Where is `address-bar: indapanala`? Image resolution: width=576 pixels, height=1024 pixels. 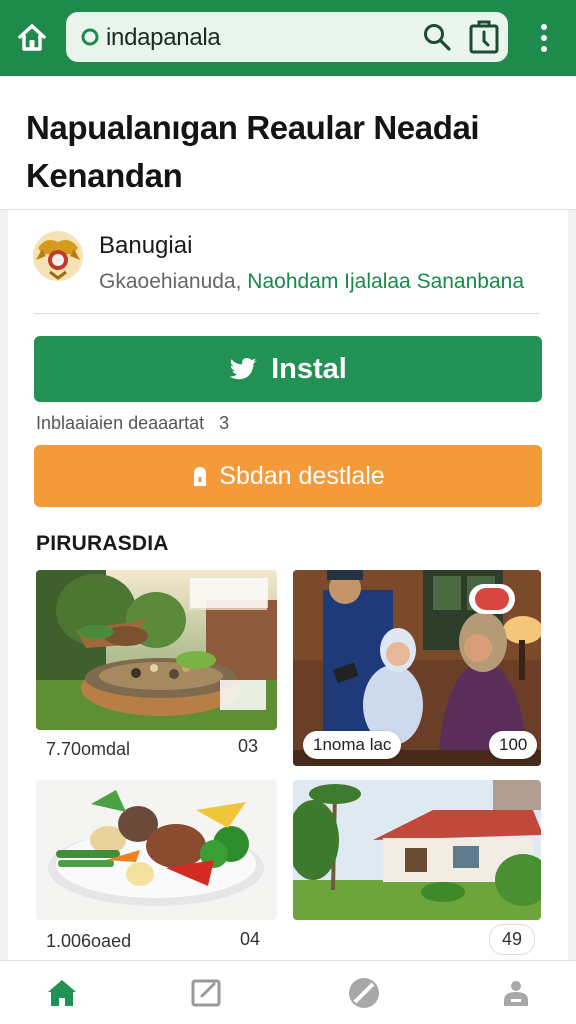 address-bar: indapanala is located at coordinates (287, 37).